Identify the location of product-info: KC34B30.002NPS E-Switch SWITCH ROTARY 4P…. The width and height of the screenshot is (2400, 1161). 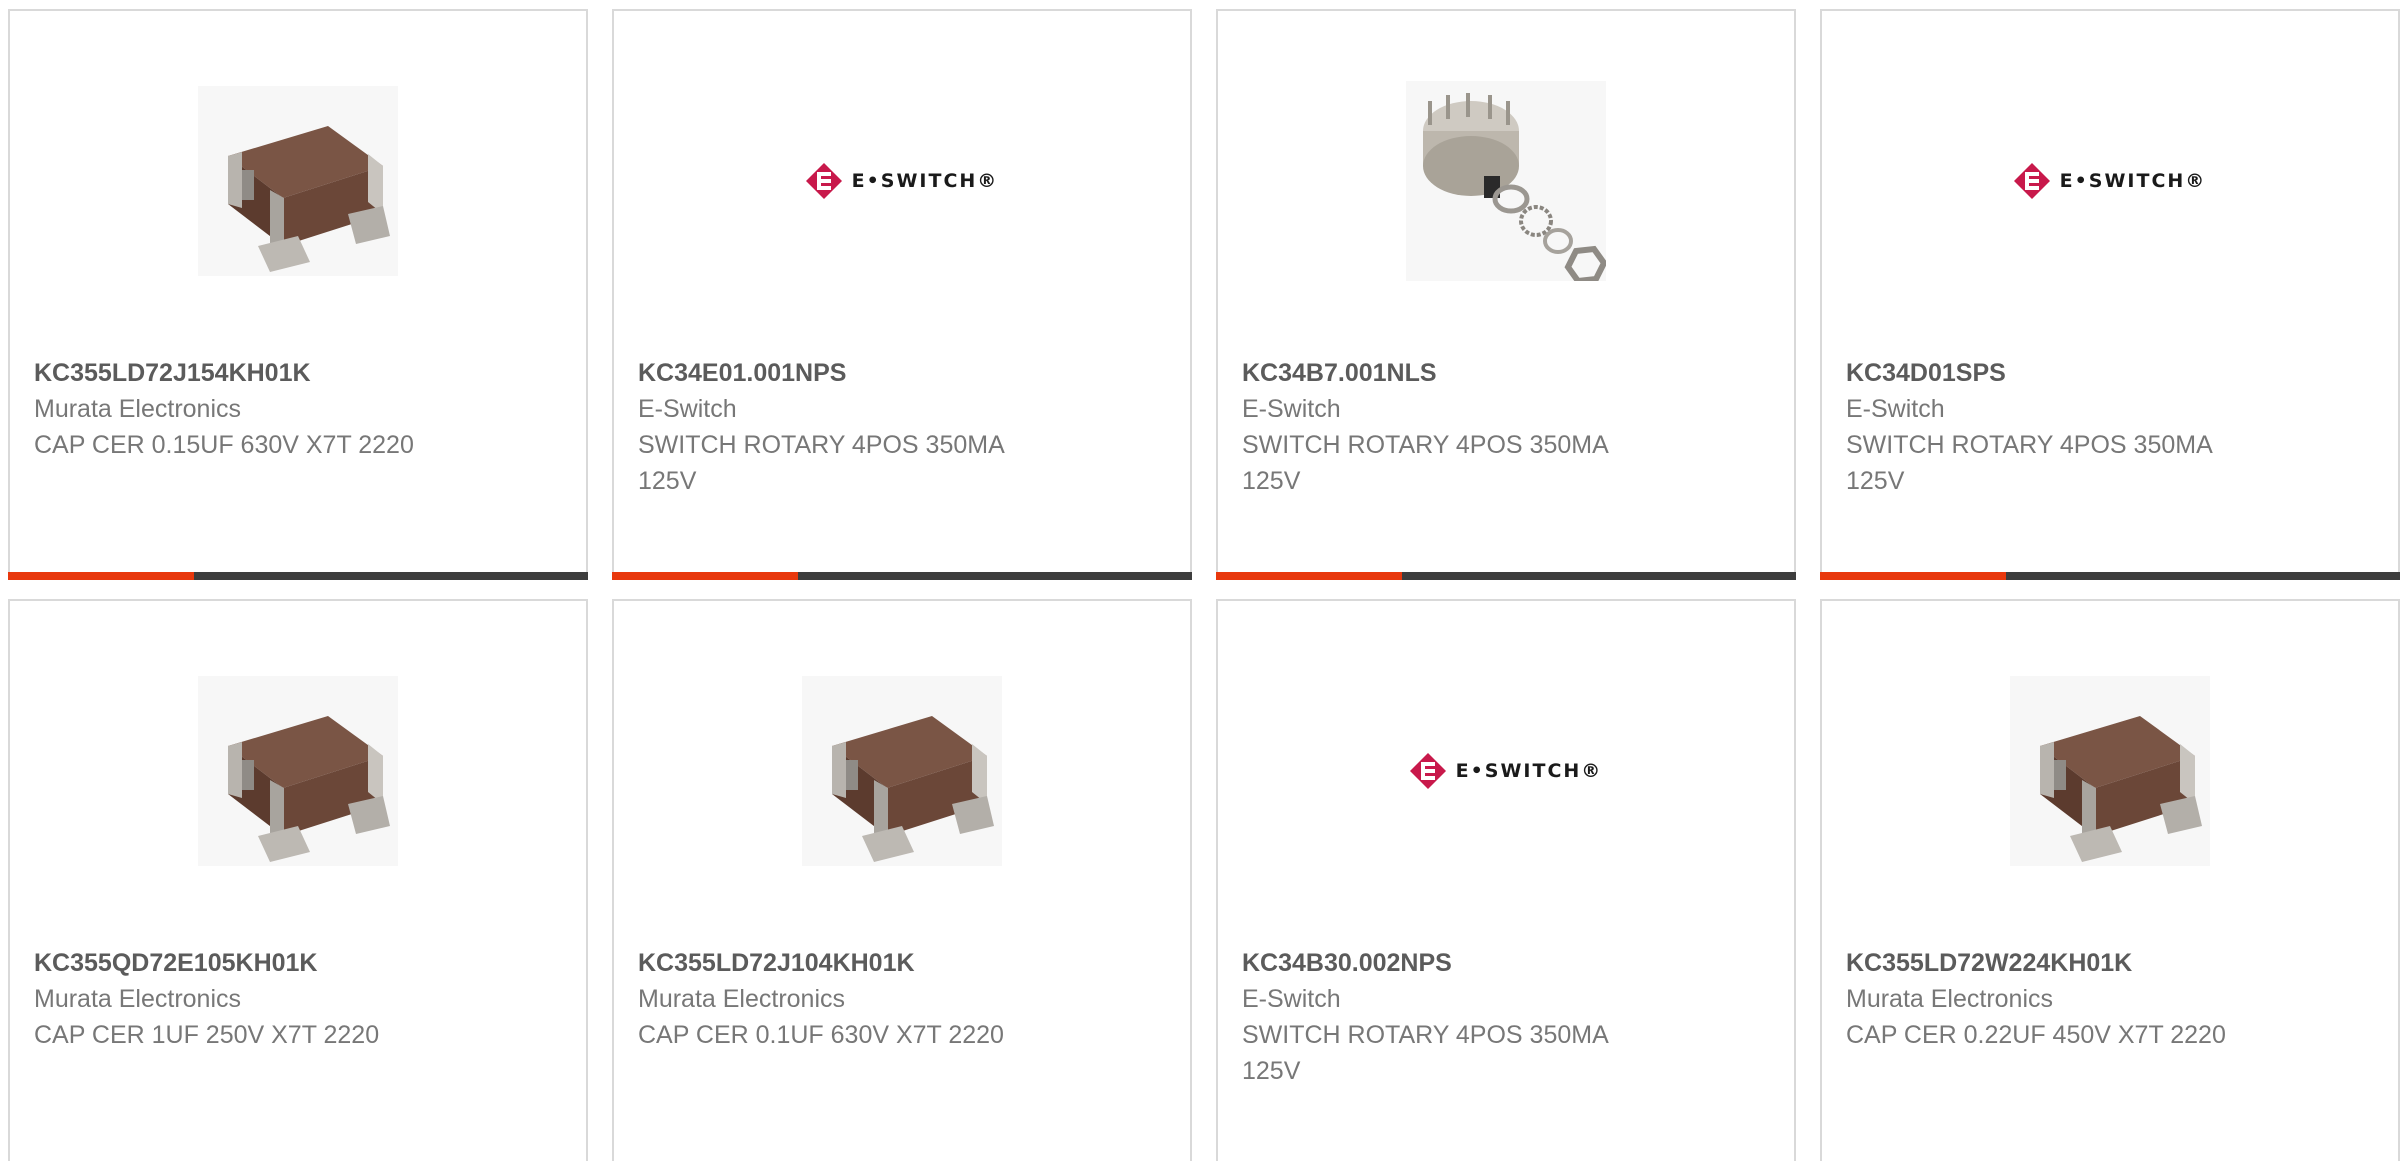
(1506, 1017).